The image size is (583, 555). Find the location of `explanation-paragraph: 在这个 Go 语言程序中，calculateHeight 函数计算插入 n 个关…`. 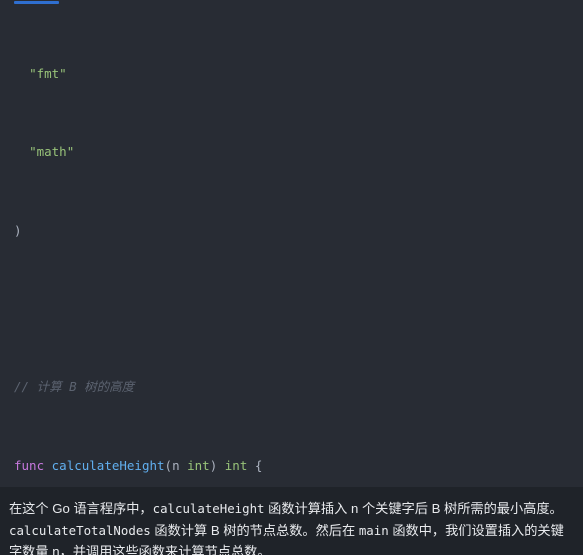

explanation-paragraph: 在这个 Go 语言程序中，calculateHeight 函数计算插入 n 个关… is located at coordinates (291, 526).